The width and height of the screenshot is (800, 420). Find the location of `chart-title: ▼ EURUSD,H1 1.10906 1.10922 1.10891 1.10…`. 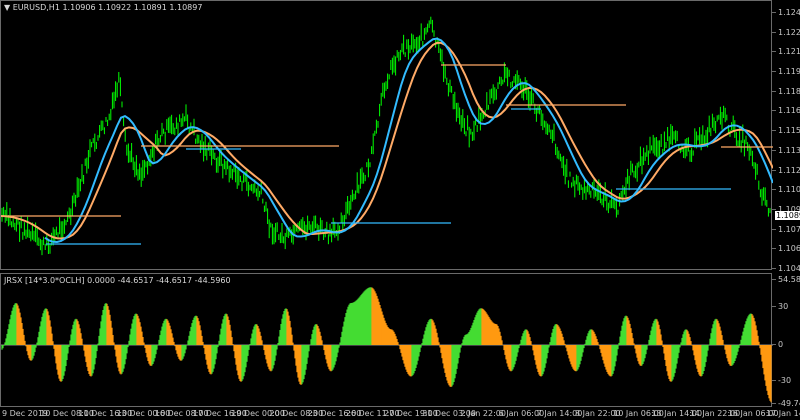

chart-title: ▼ EURUSD,H1 1.10906 1.10922 1.10891 1.10… is located at coordinates (103, 7).